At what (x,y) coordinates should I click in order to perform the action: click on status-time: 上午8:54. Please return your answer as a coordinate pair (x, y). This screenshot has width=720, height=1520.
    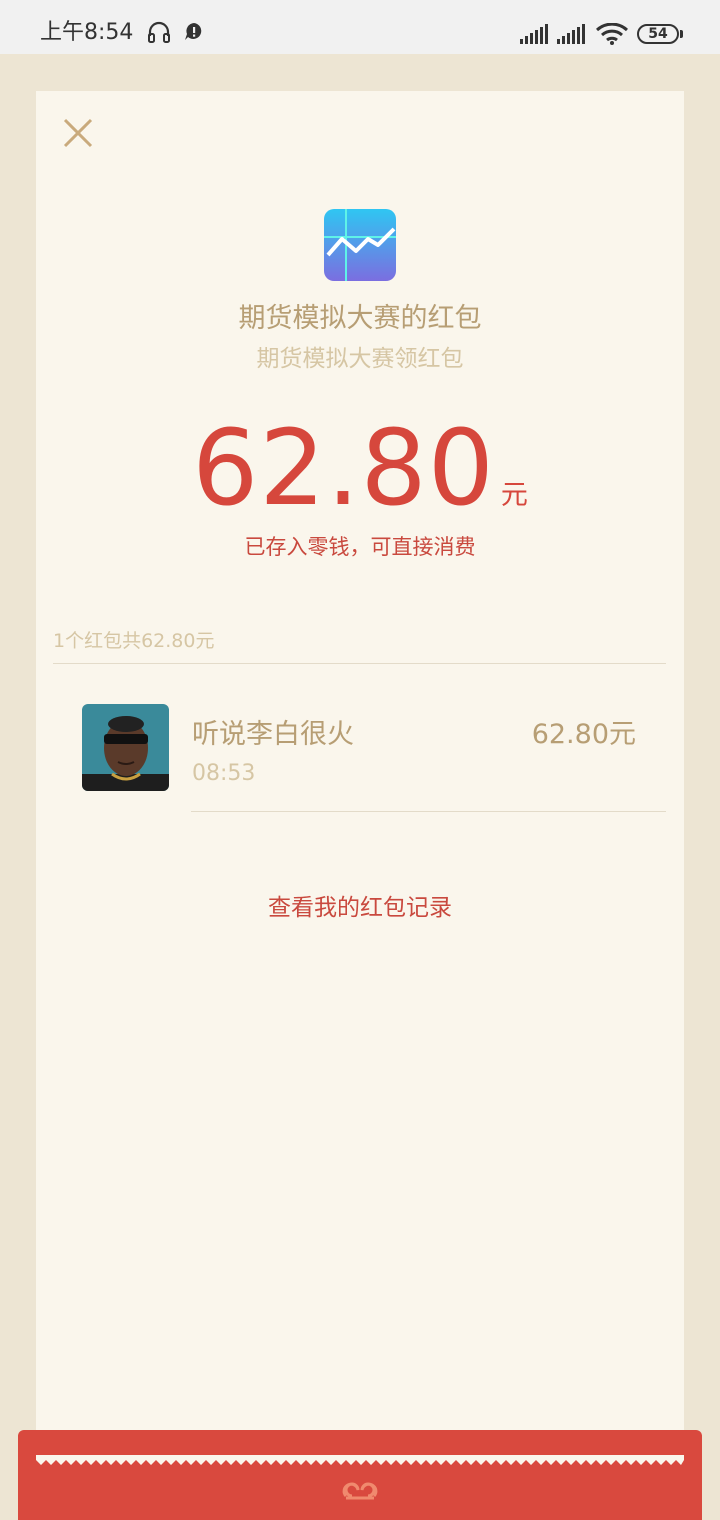
    Looking at the image, I should click on (87, 32).